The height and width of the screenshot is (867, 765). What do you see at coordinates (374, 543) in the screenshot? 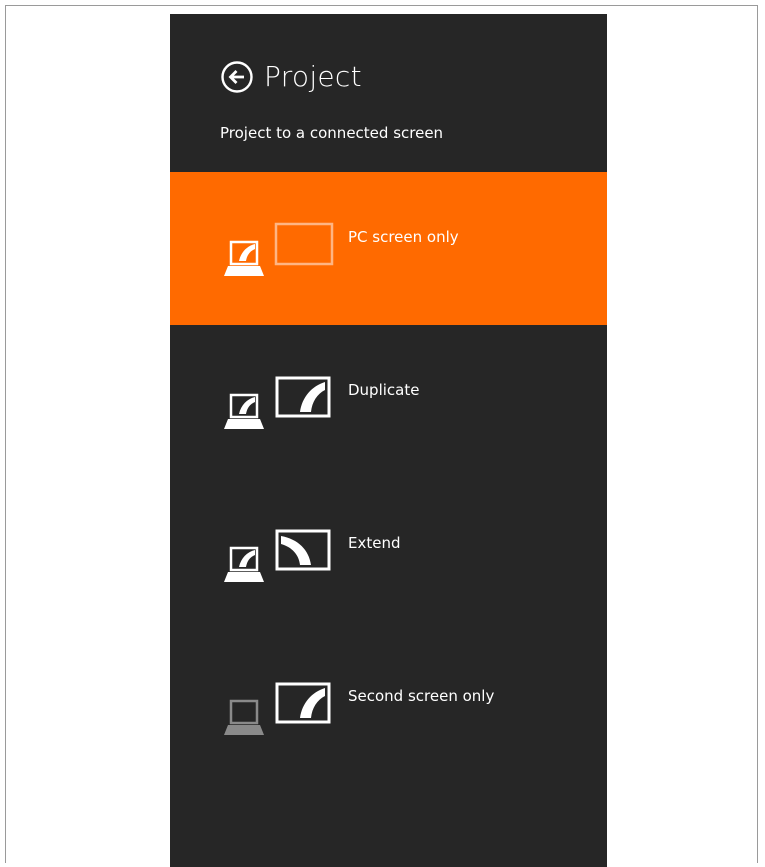
I see `option-label: Extend` at bounding box center [374, 543].